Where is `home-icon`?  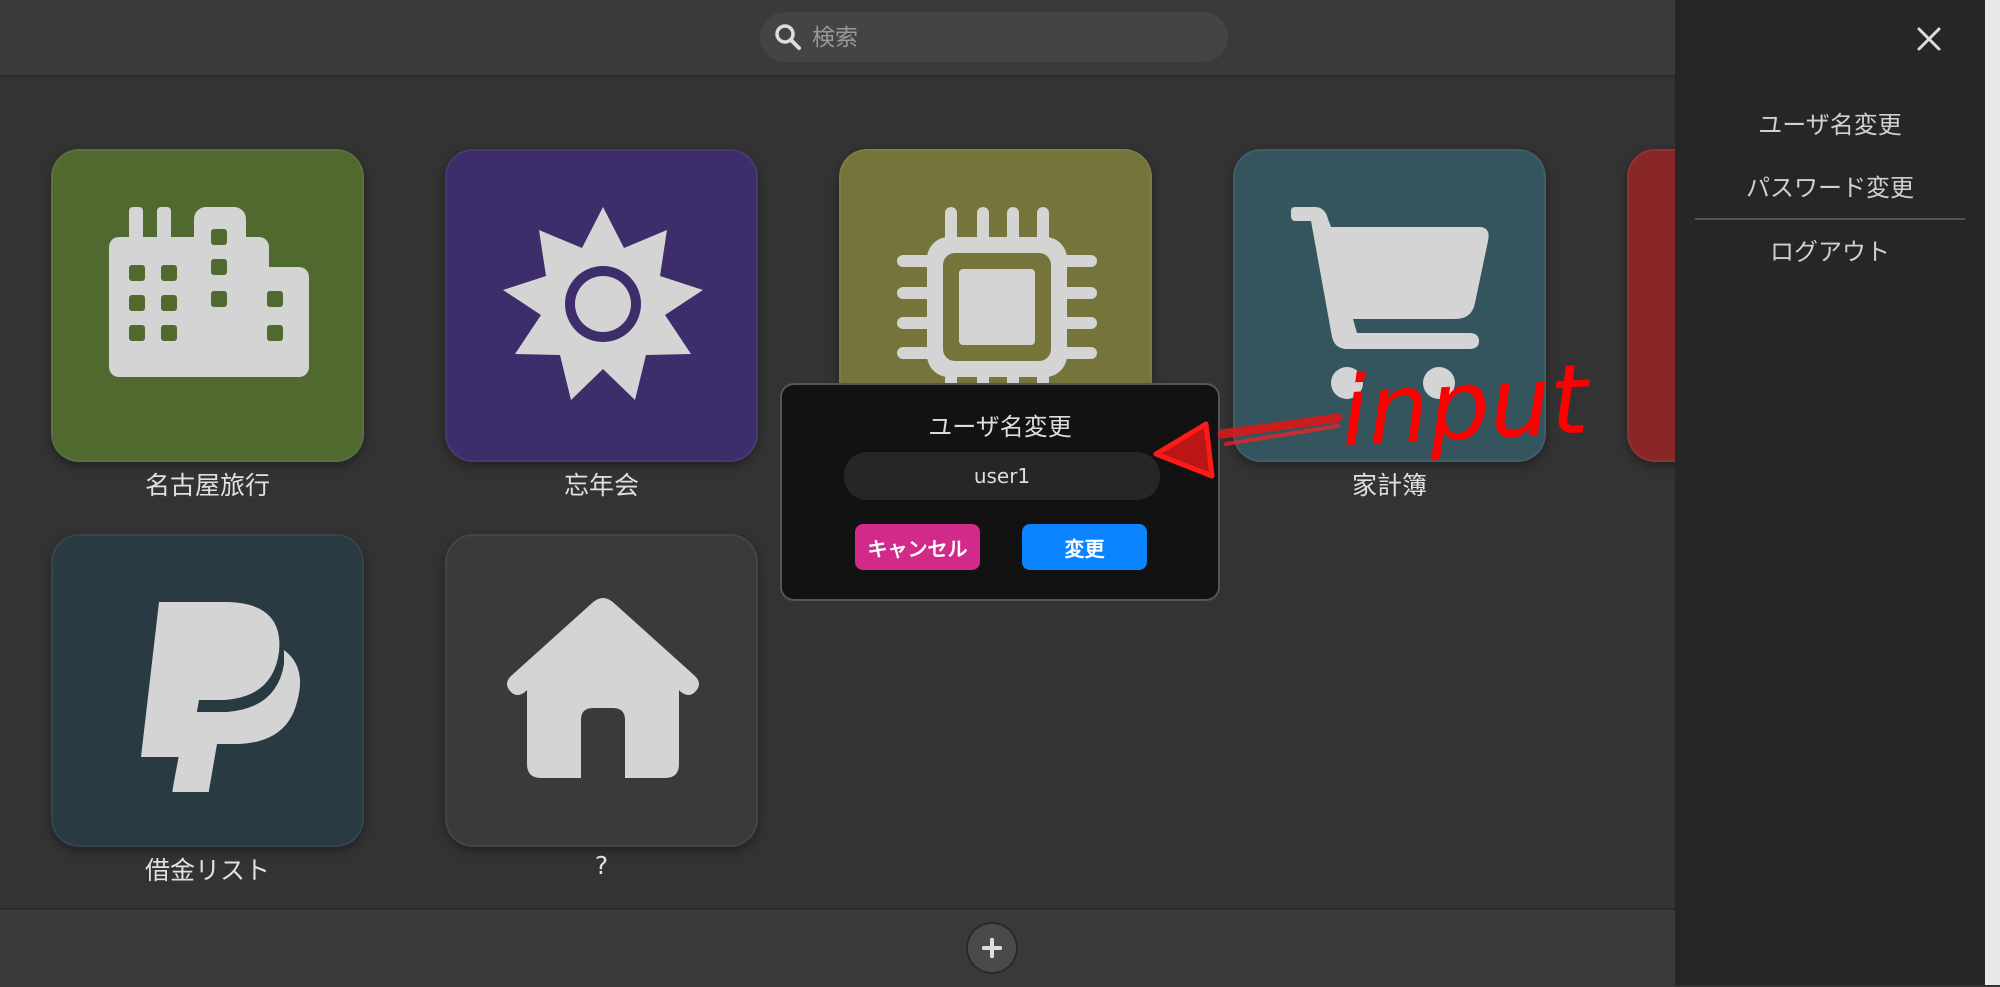 home-icon is located at coordinates (603, 688).